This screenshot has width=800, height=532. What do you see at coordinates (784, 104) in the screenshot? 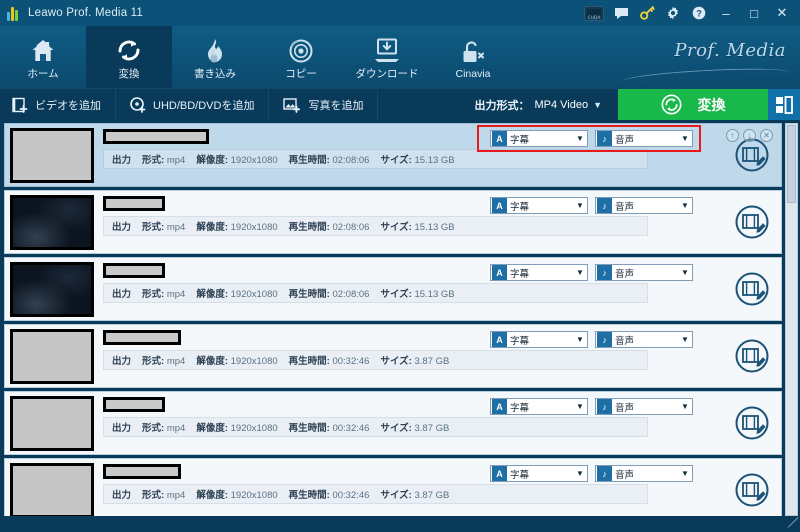
I see `layout-panel-icon` at bounding box center [784, 104].